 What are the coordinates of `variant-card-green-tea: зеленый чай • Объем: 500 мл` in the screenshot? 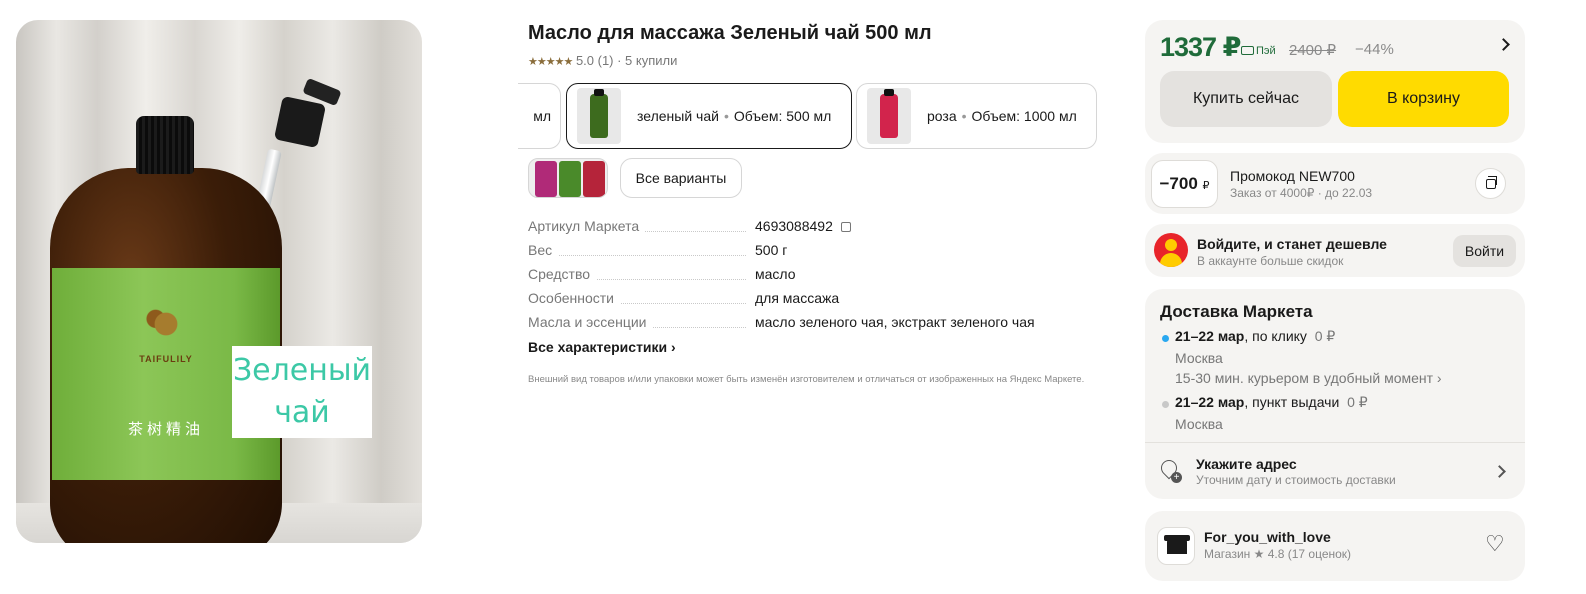 It's located at (709, 116).